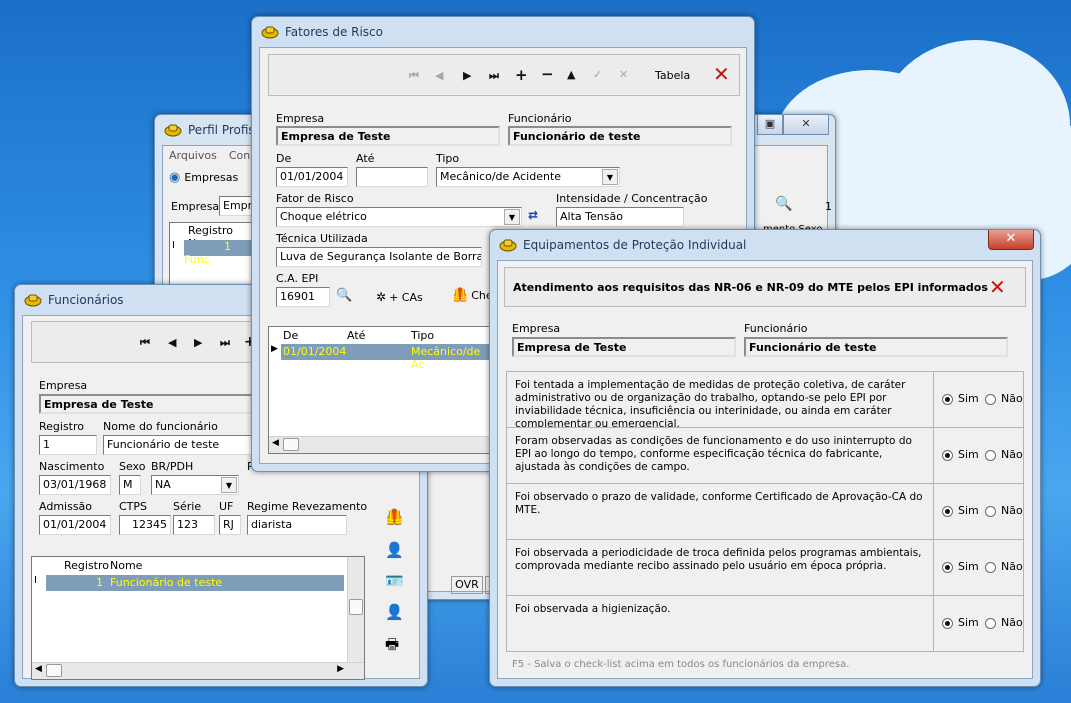 The image size is (1071, 703). What do you see at coordinates (203, 177) in the screenshot?
I see `empresas-button: ◉ Empresas` at bounding box center [203, 177].